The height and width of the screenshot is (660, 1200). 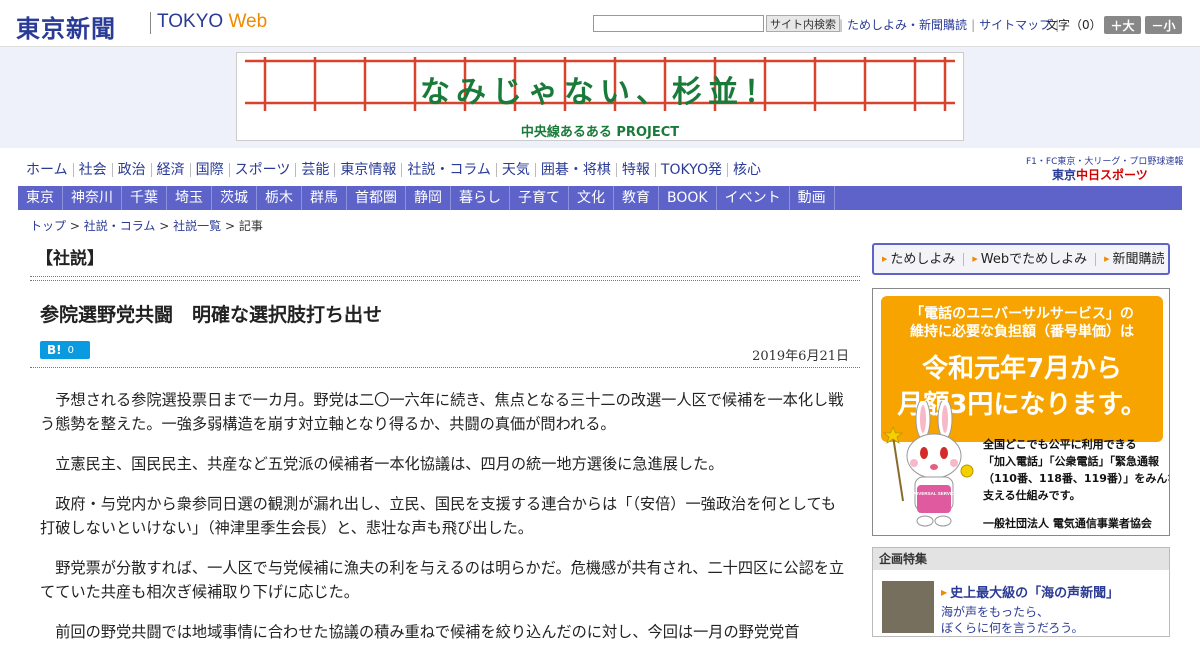 I want to click on ad-line-3: 令和元年7月から, so click(x=1022, y=369).